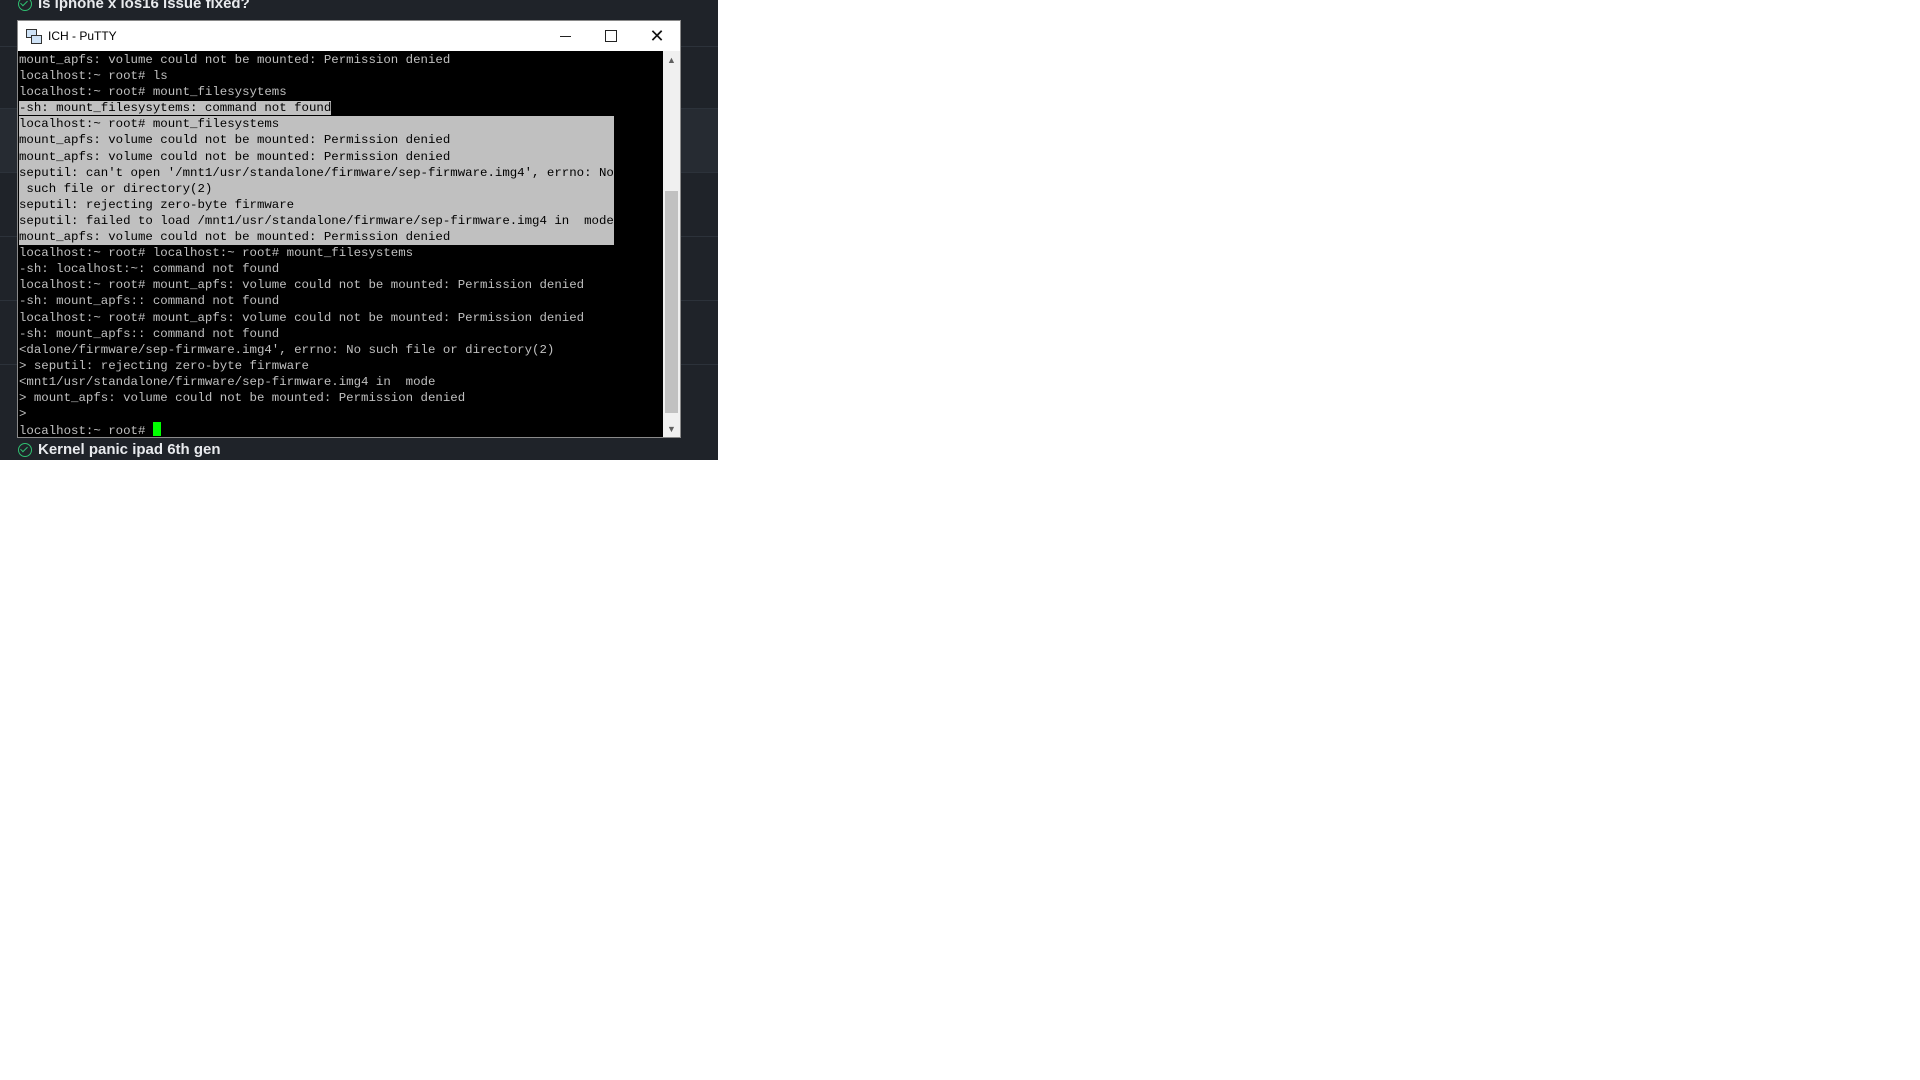  I want to click on maximize-icon, so click(611, 36).